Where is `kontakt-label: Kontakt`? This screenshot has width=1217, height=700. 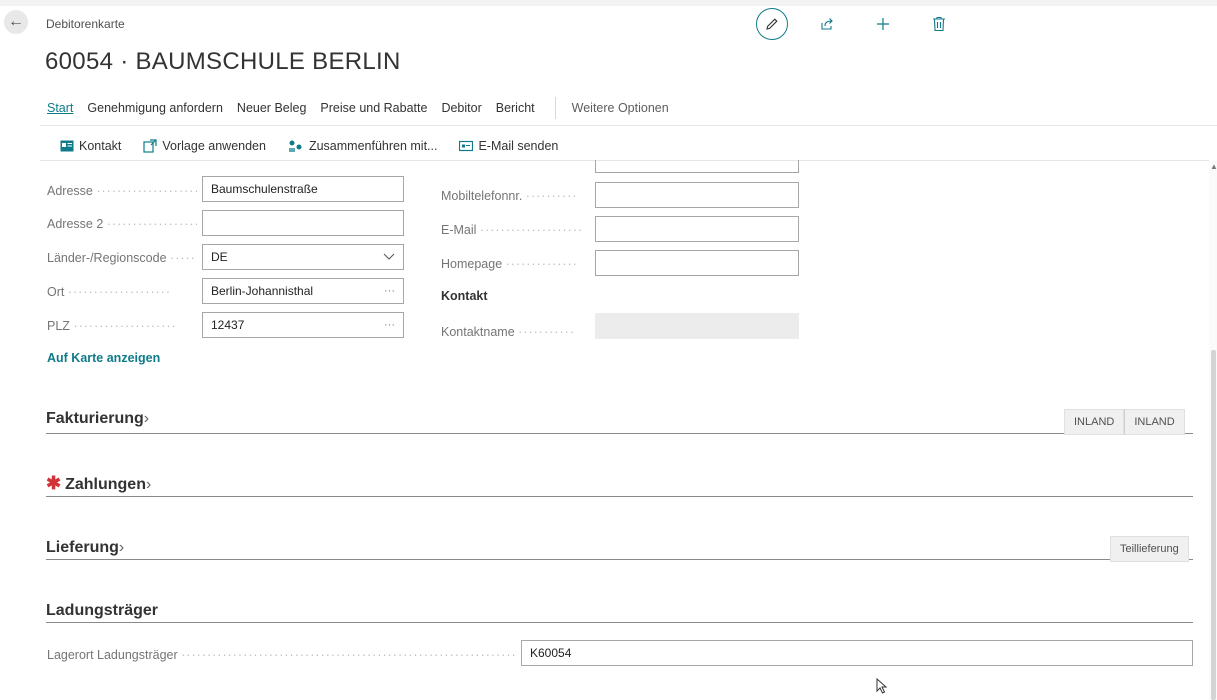
kontakt-label: Kontakt is located at coordinates (100, 146).